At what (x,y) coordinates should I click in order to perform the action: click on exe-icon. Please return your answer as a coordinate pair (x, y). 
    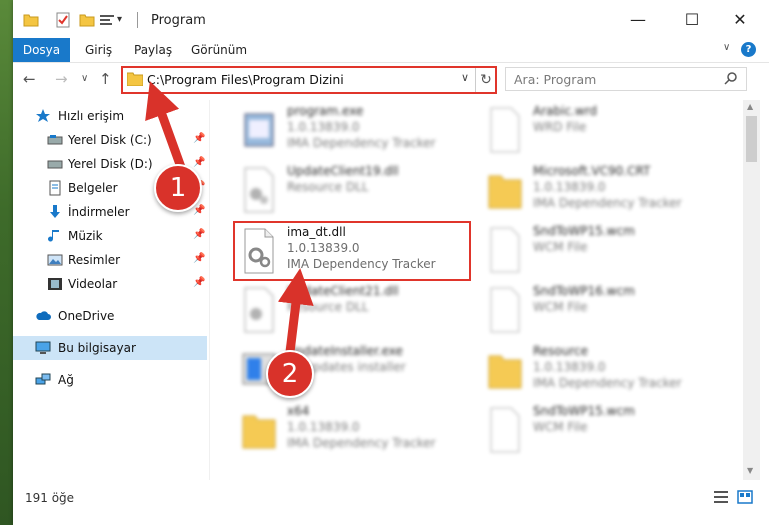
    Looking at the image, I should click on (259, 130).